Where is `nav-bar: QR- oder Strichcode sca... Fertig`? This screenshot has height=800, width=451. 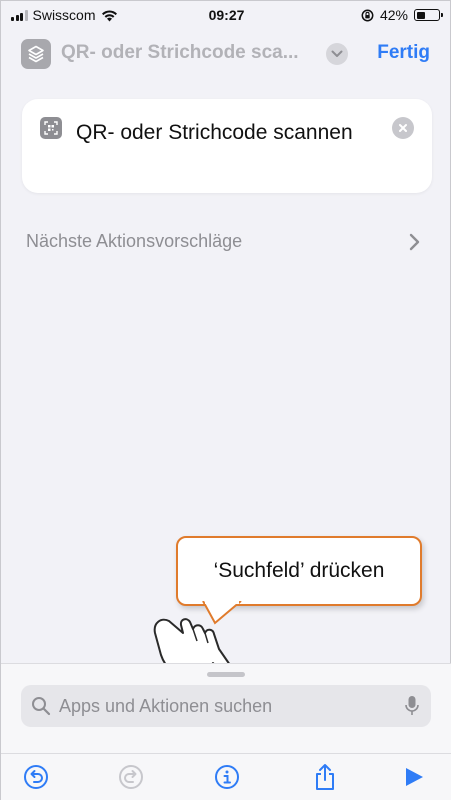 nav-bar: QR- oder Strichcode sca... Fertig is located at coordinates (226, 54).